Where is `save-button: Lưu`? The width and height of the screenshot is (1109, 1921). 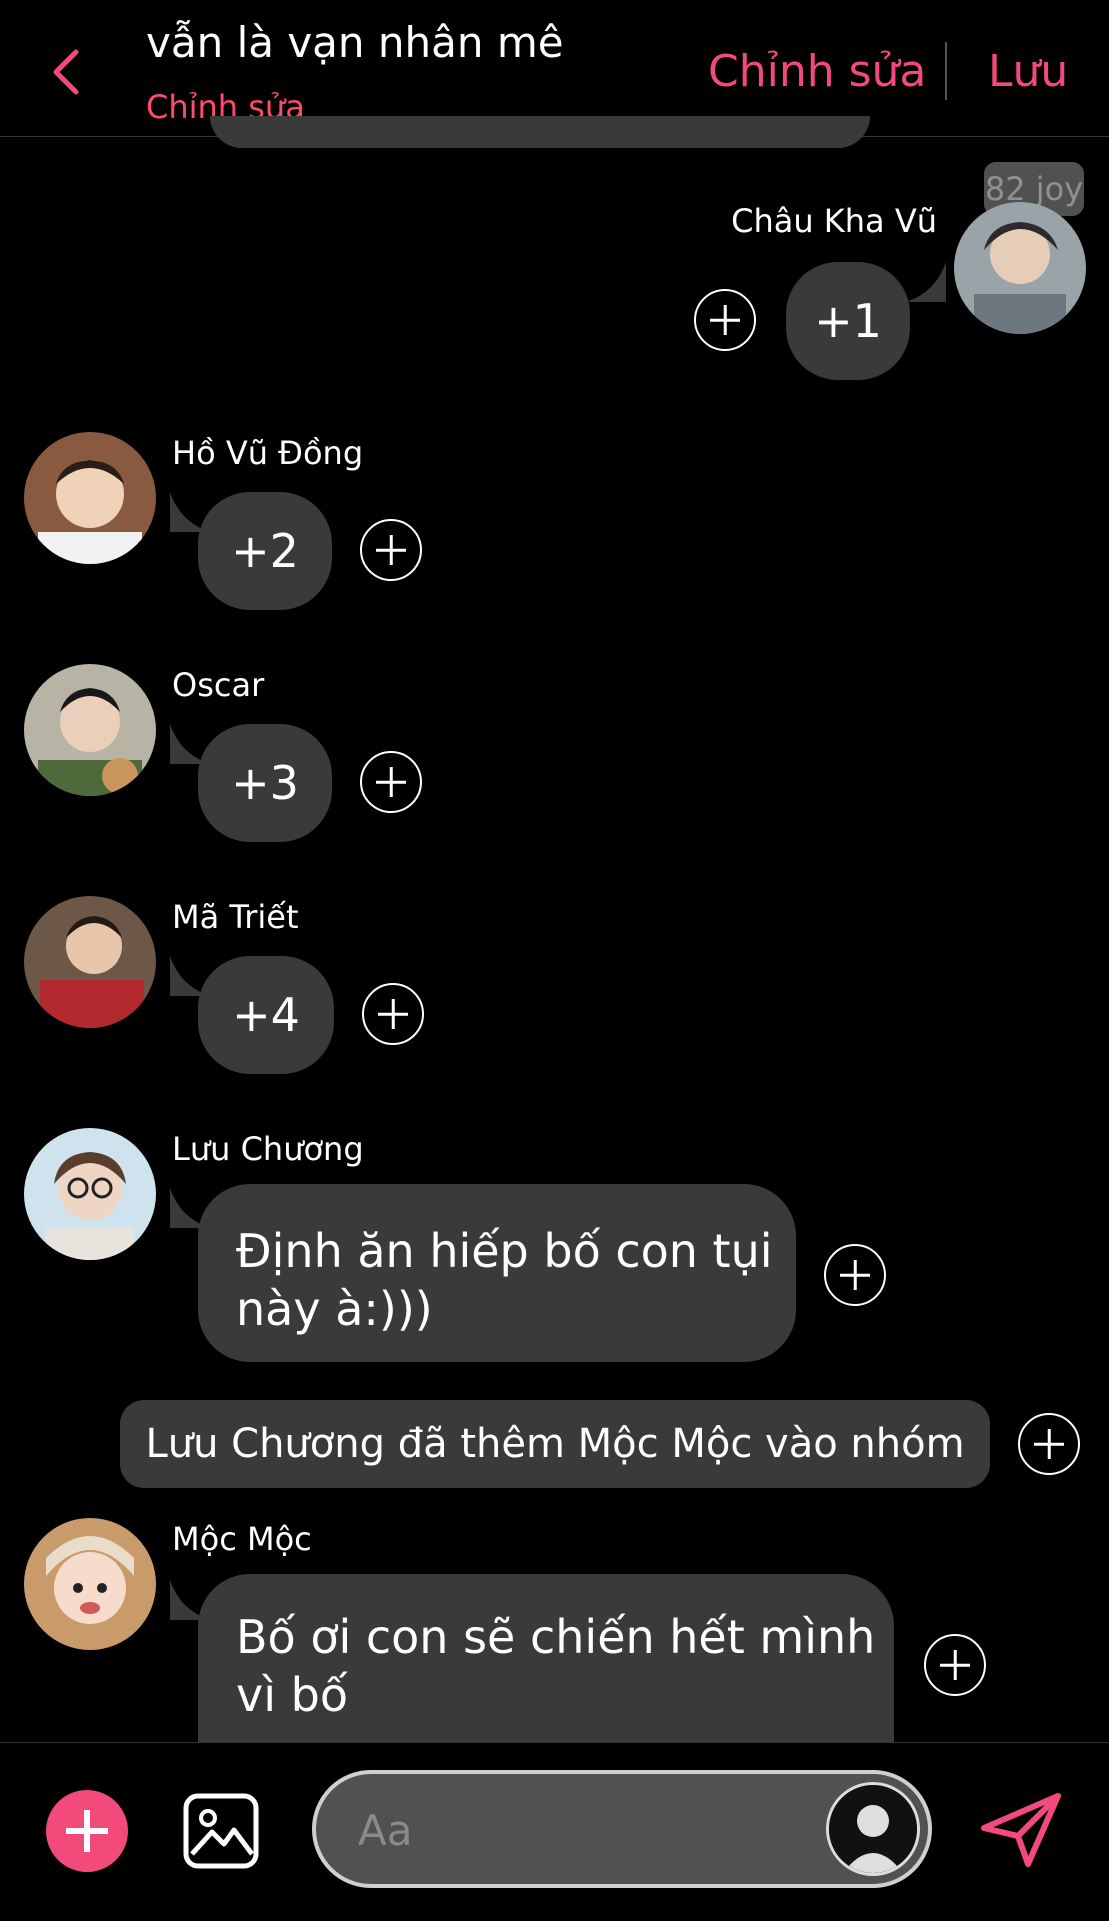
save-button: Lưu is located at coordinates (1028, 71).